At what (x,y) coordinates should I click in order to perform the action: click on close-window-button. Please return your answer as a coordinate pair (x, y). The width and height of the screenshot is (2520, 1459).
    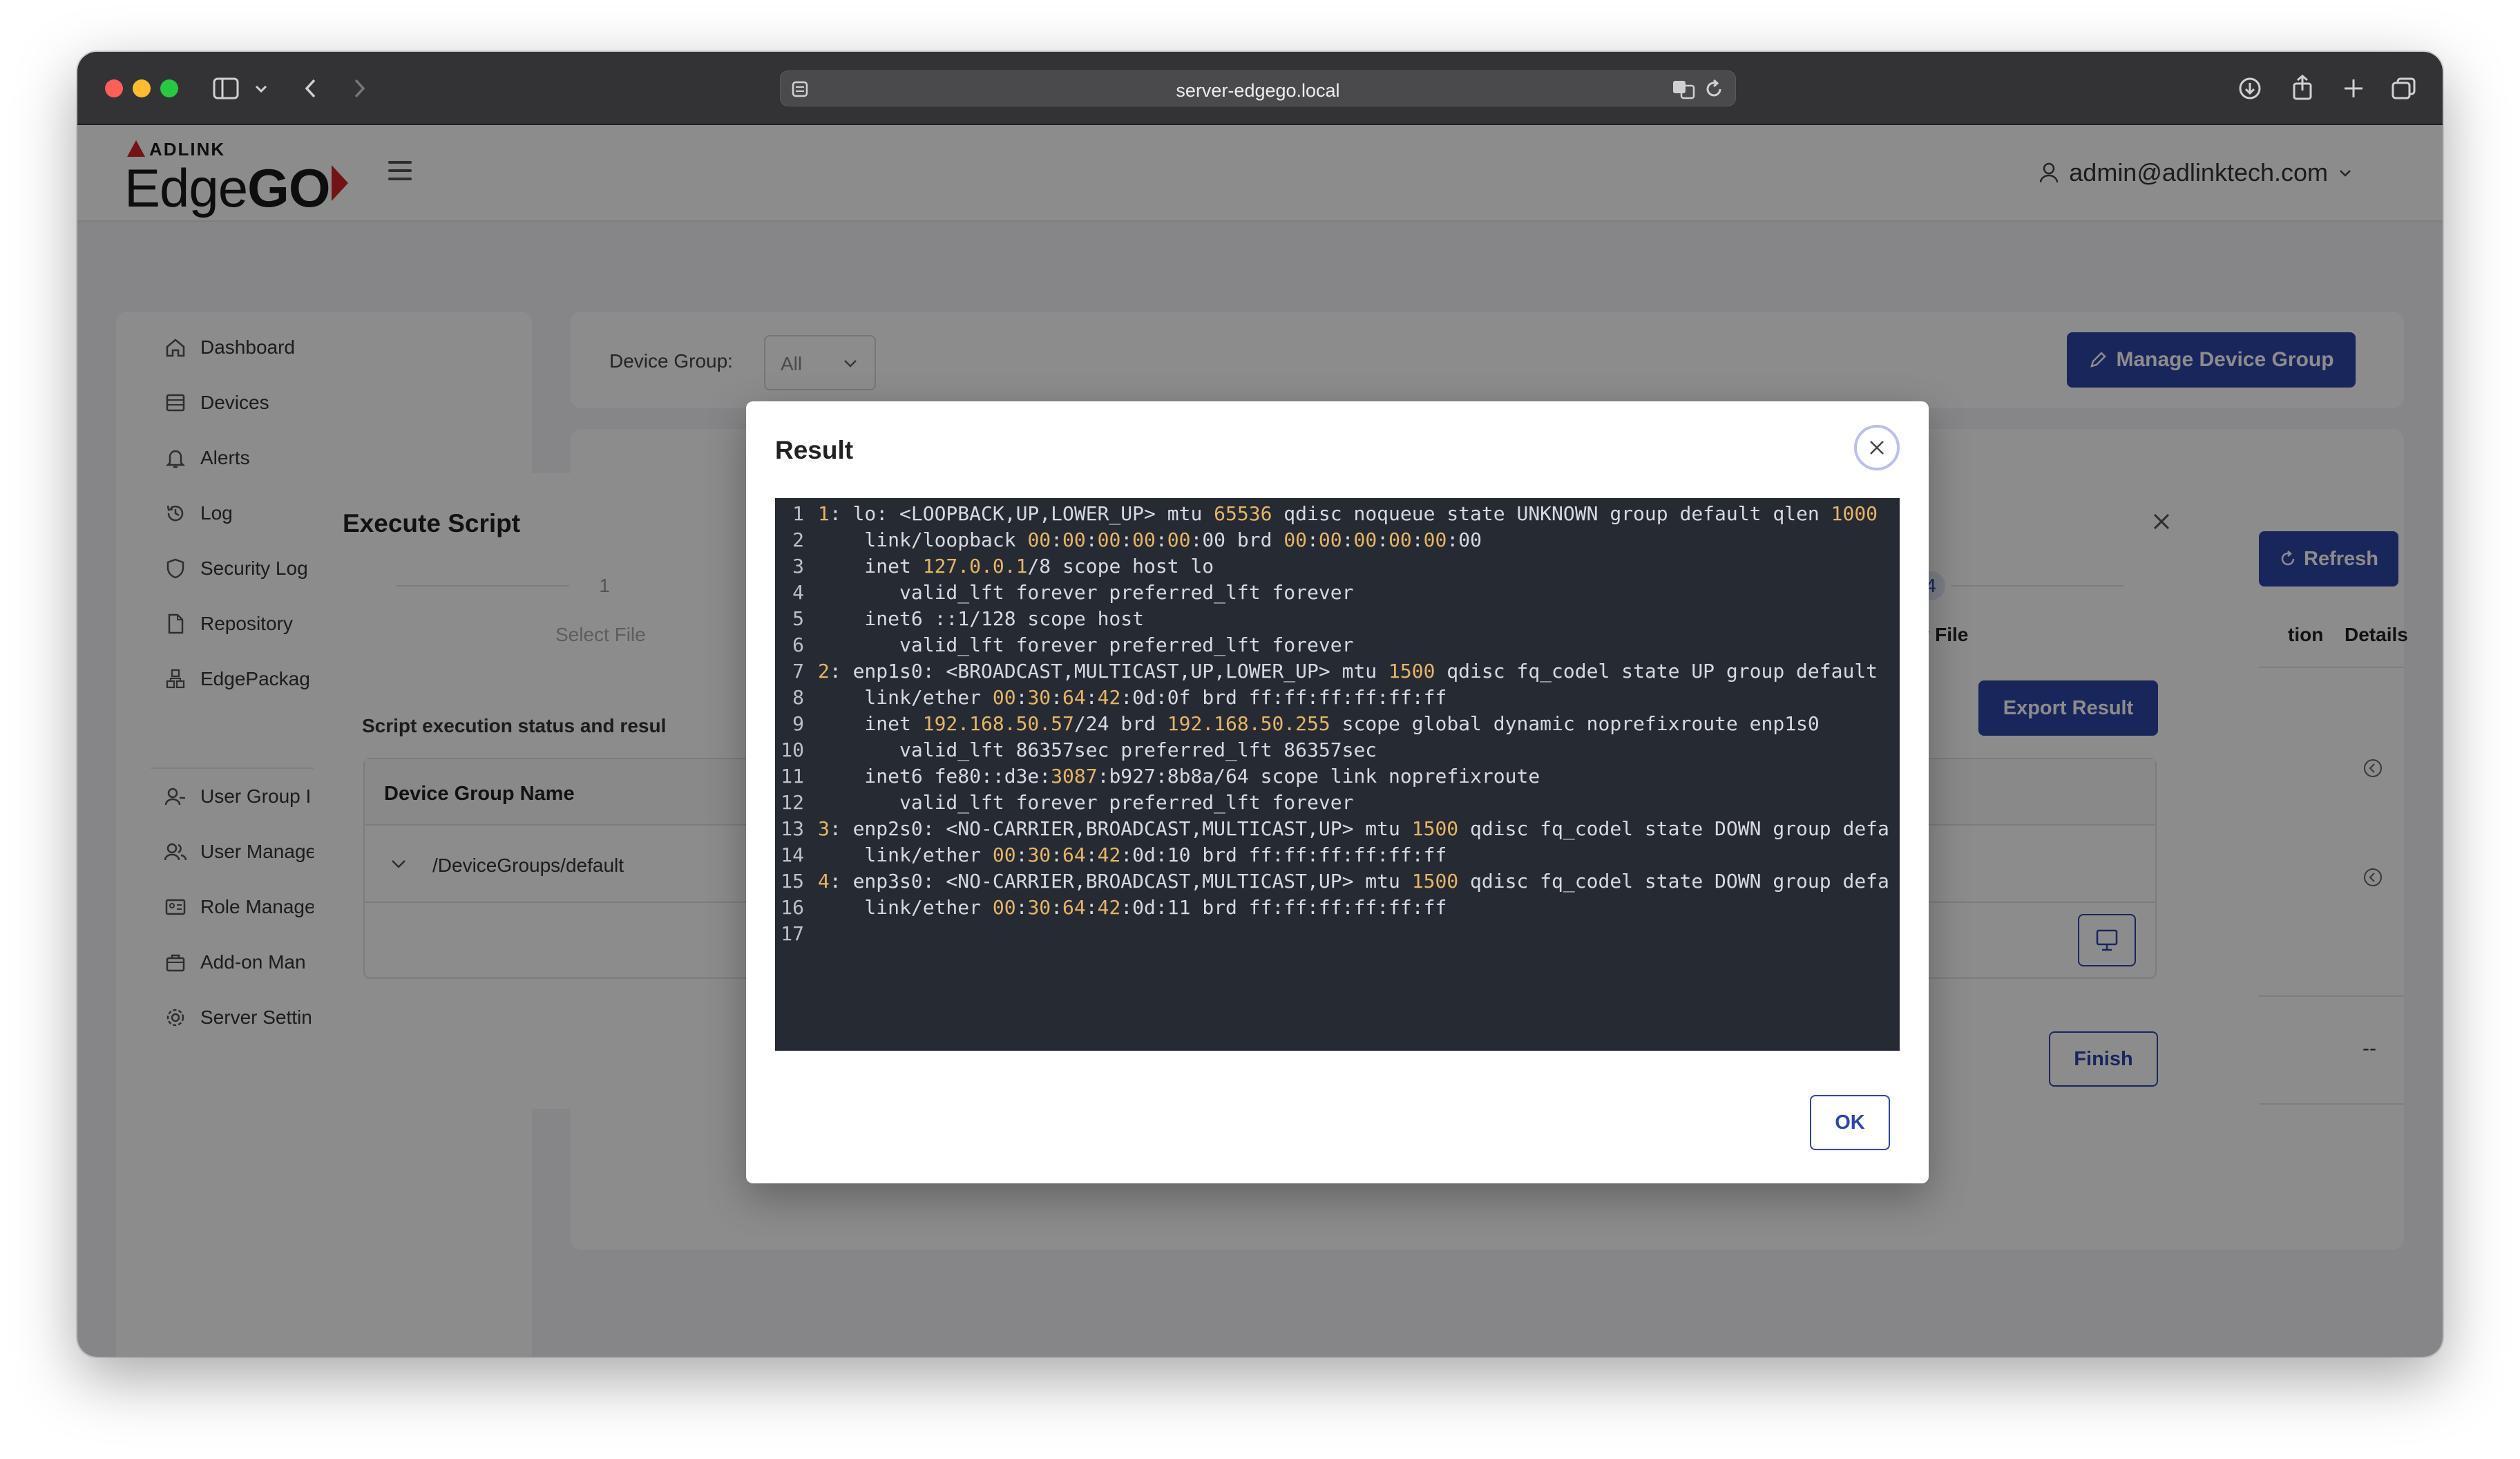
    Looking at the image, I should click on (114, 88).